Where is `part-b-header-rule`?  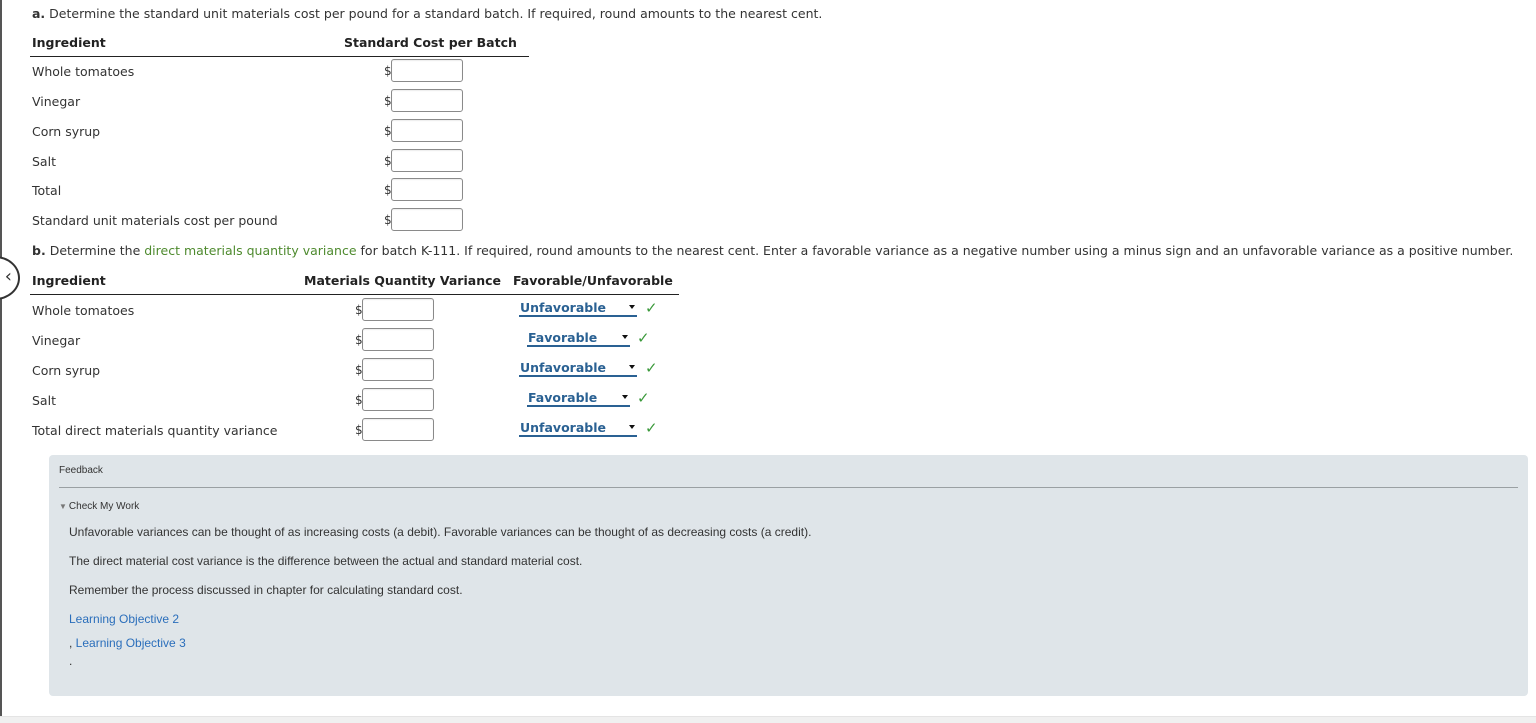 part-b-header-rule is located at coordinates (354, 294).